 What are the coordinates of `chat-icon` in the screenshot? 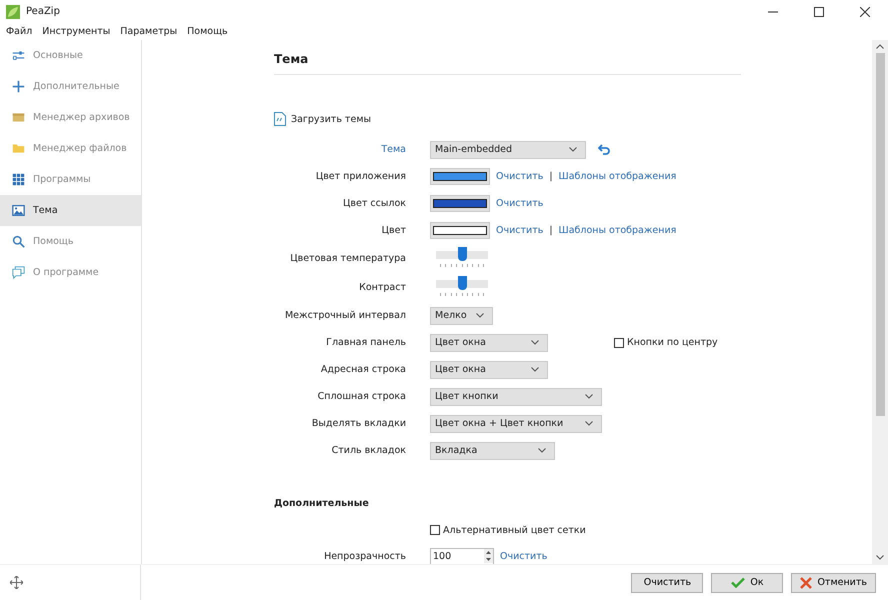 It's located at (18, 272).